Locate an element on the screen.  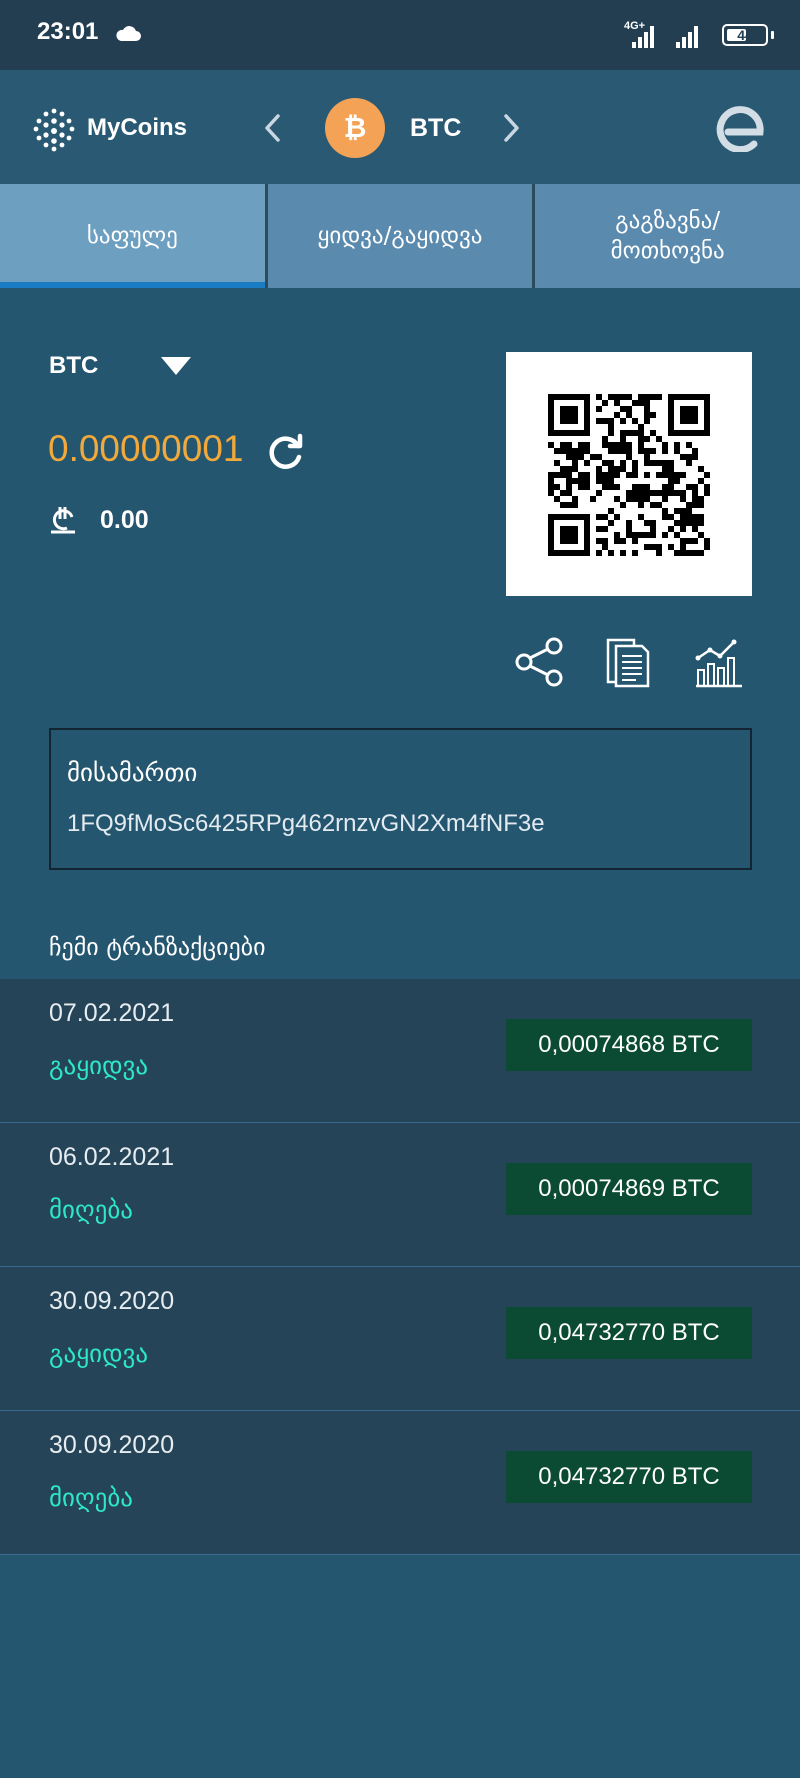
chevron-right-icon is located at coordinates (512, 128).